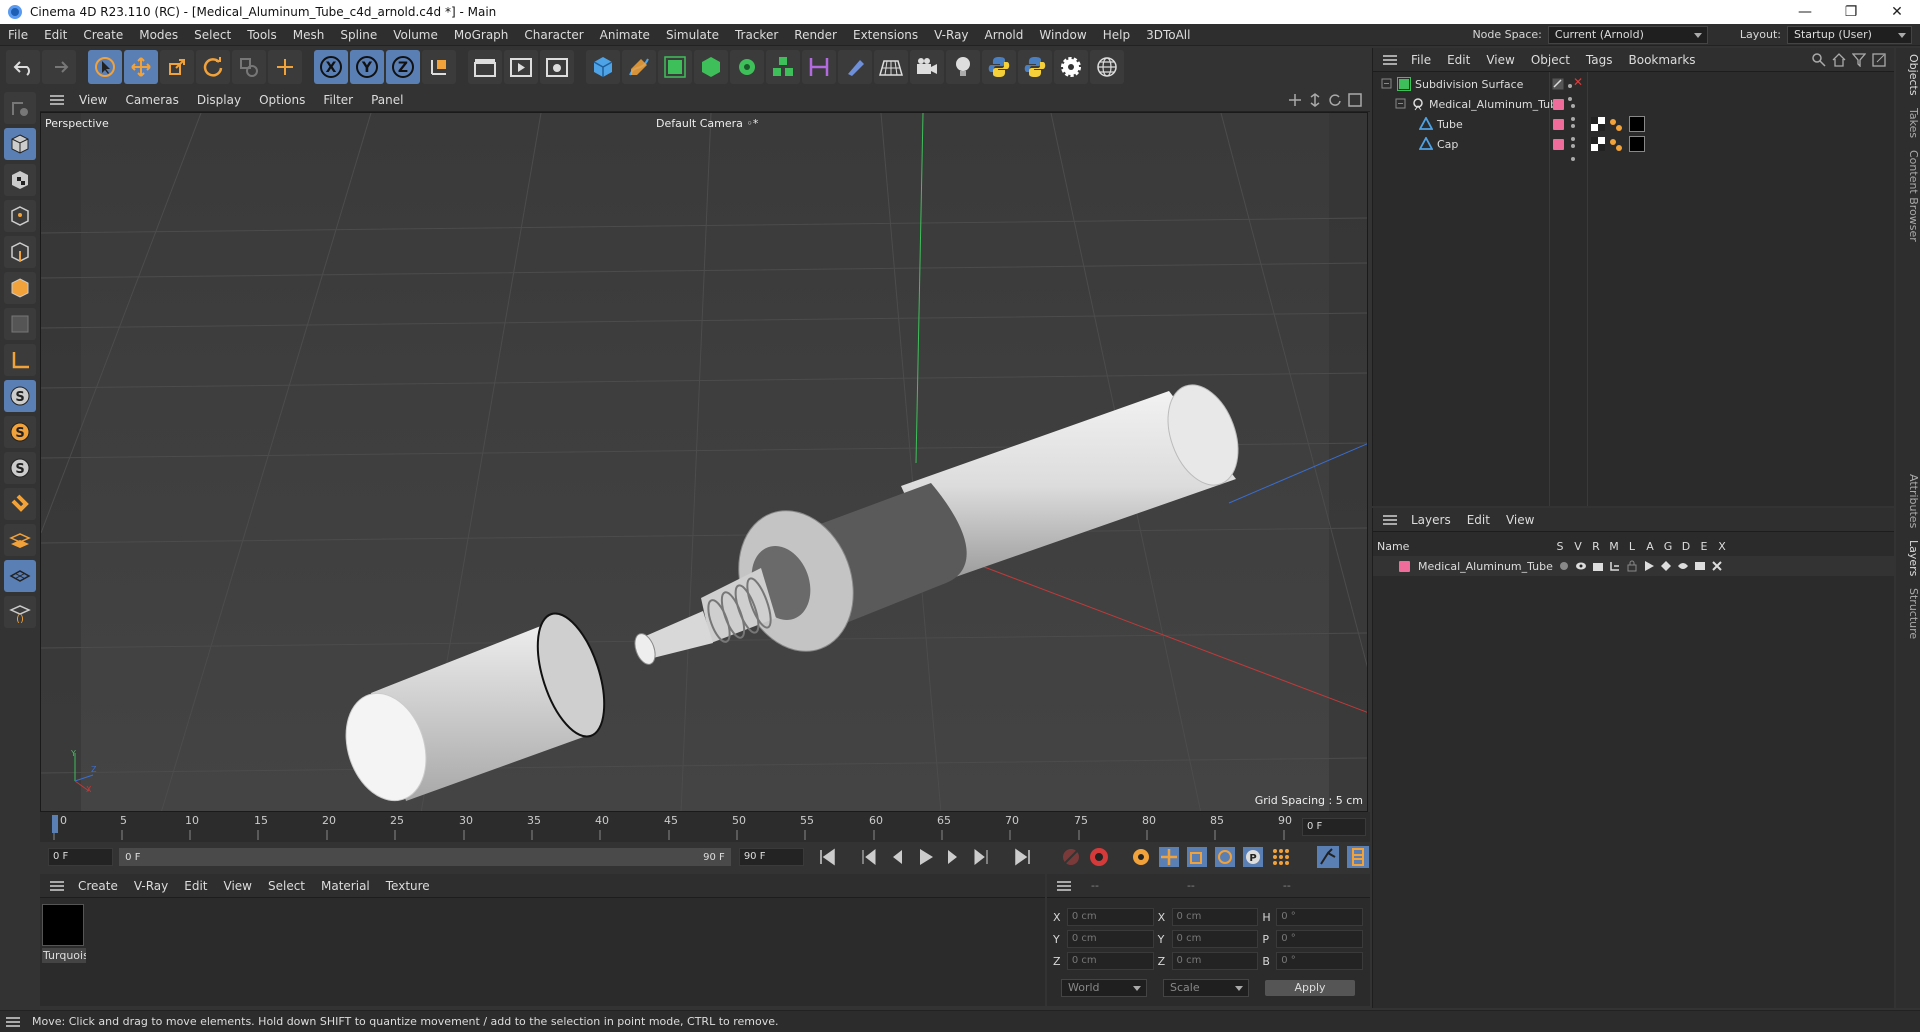 The height and width of the screenshot is (1032, 1920). Describe the element at coordinates (1107, 67) in the screenshot. I see `web-globe-button` at that location.